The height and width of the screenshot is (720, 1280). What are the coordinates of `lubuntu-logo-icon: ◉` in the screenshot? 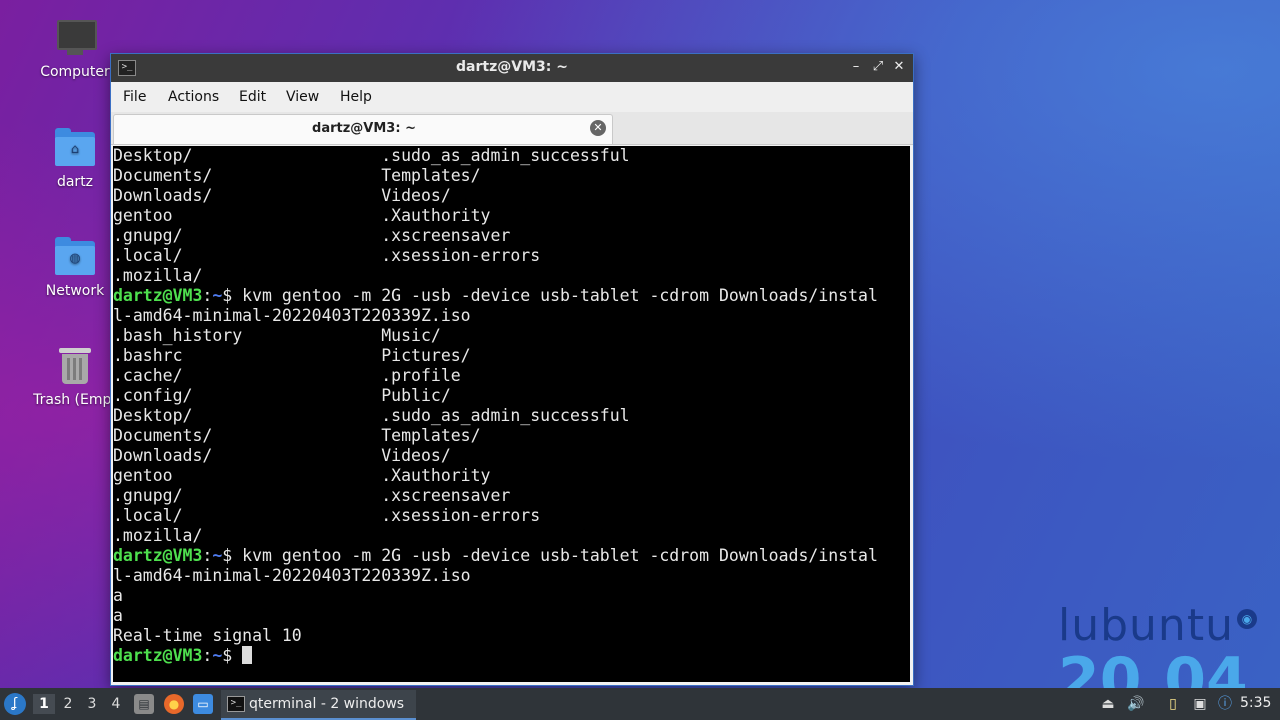 It's located at (1247, 619).